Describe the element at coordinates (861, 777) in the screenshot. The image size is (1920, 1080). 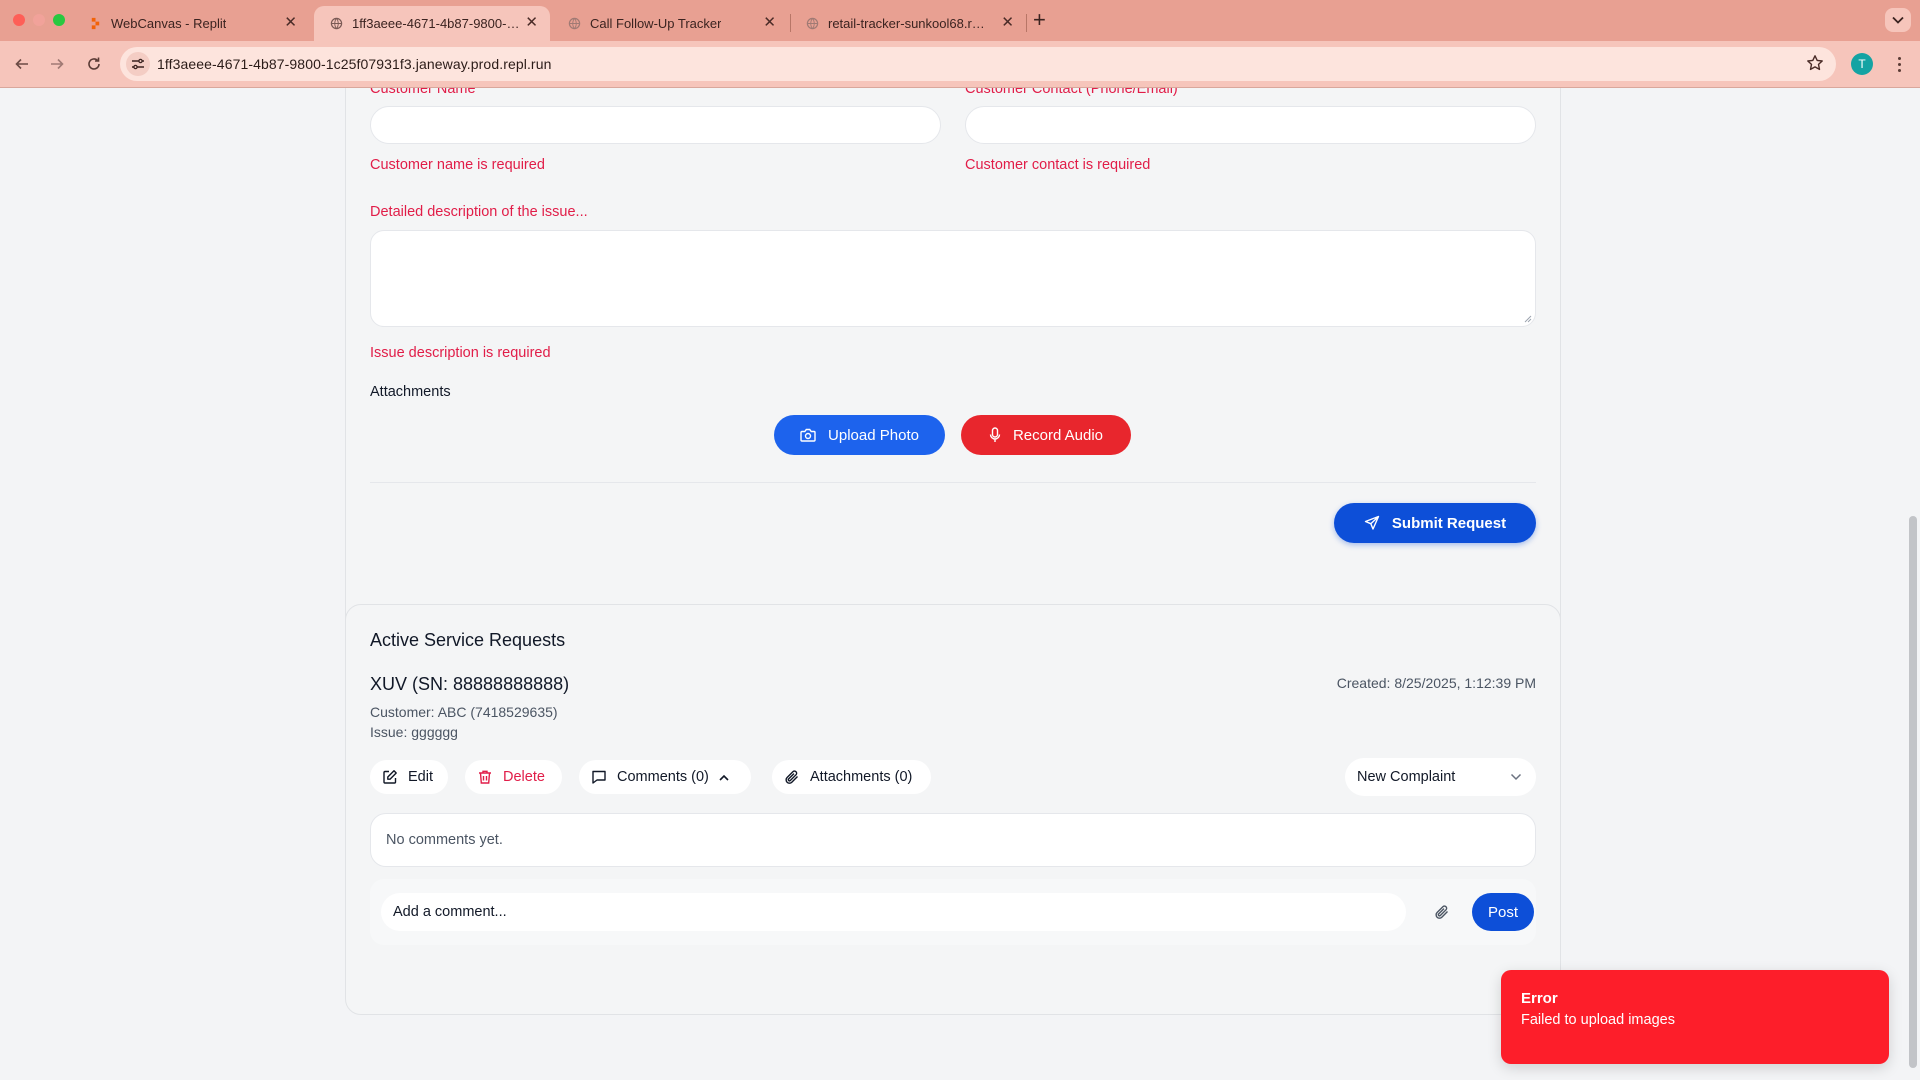
I see `attachments-chip-label: Attachments (0)` at that location.